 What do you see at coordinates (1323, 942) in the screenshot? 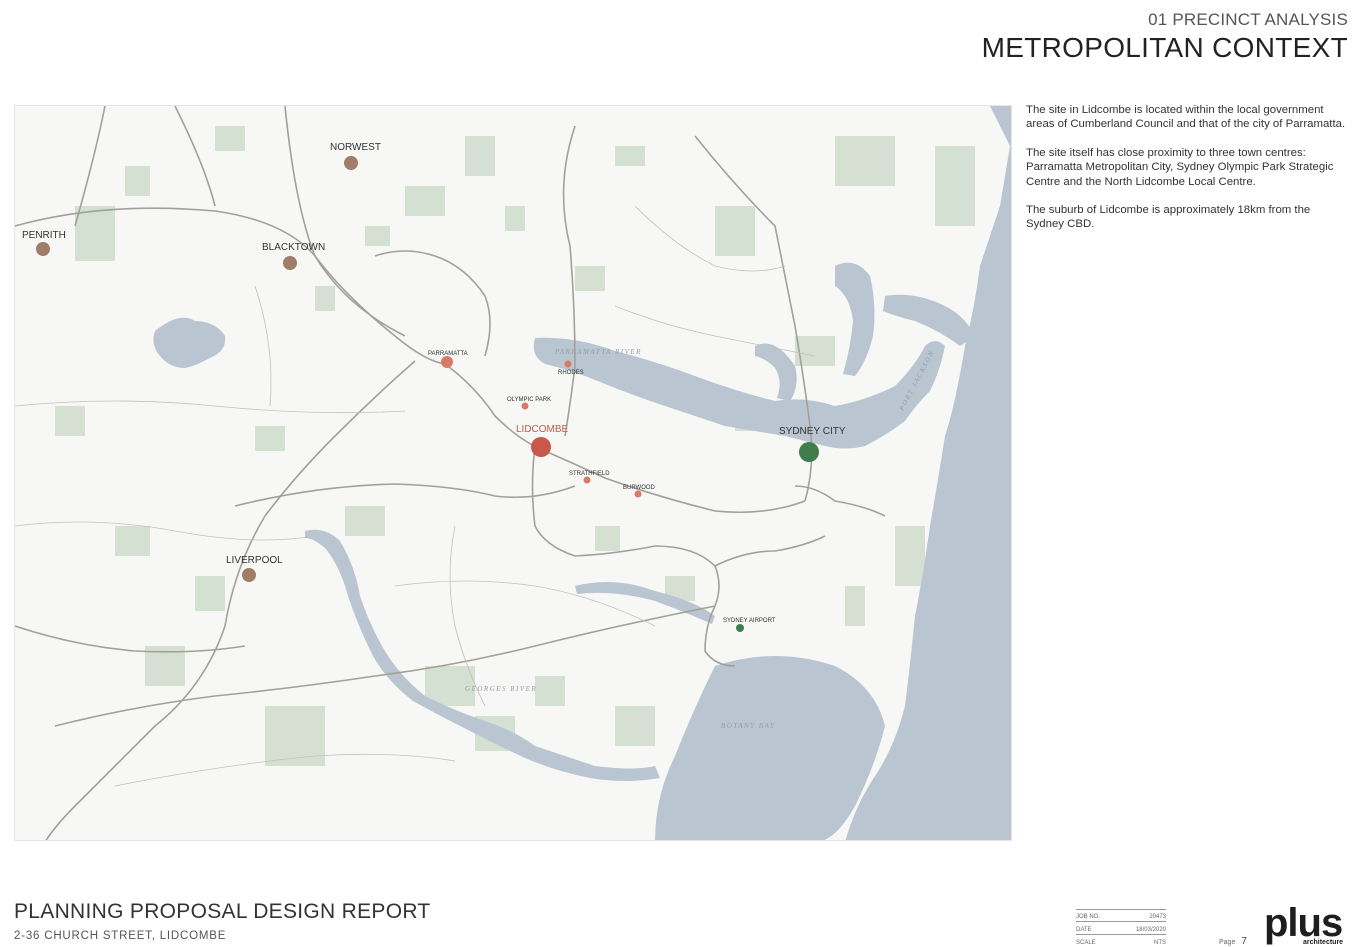
I see `company-logo-subtitle: architecture` at bounding box center [1323, 942].